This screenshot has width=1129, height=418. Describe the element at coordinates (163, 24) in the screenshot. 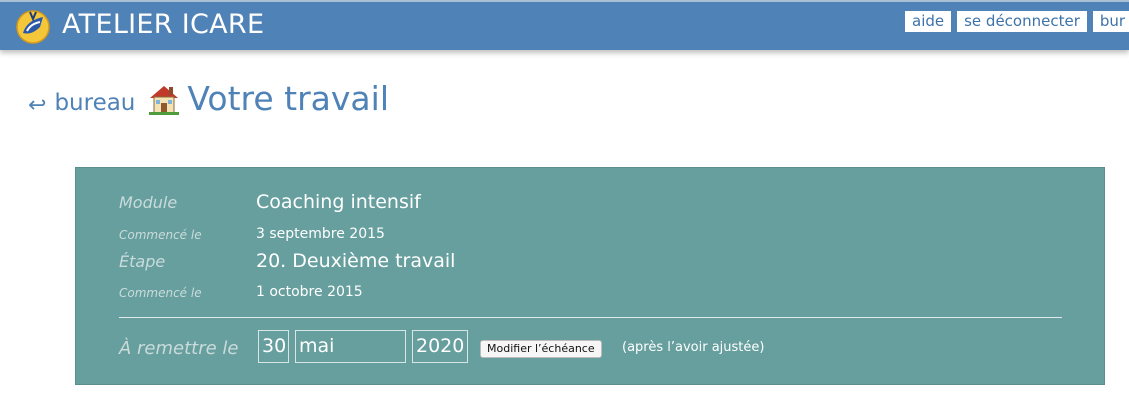

I see `site-brand-title: ATELIER ICARE` at that location.